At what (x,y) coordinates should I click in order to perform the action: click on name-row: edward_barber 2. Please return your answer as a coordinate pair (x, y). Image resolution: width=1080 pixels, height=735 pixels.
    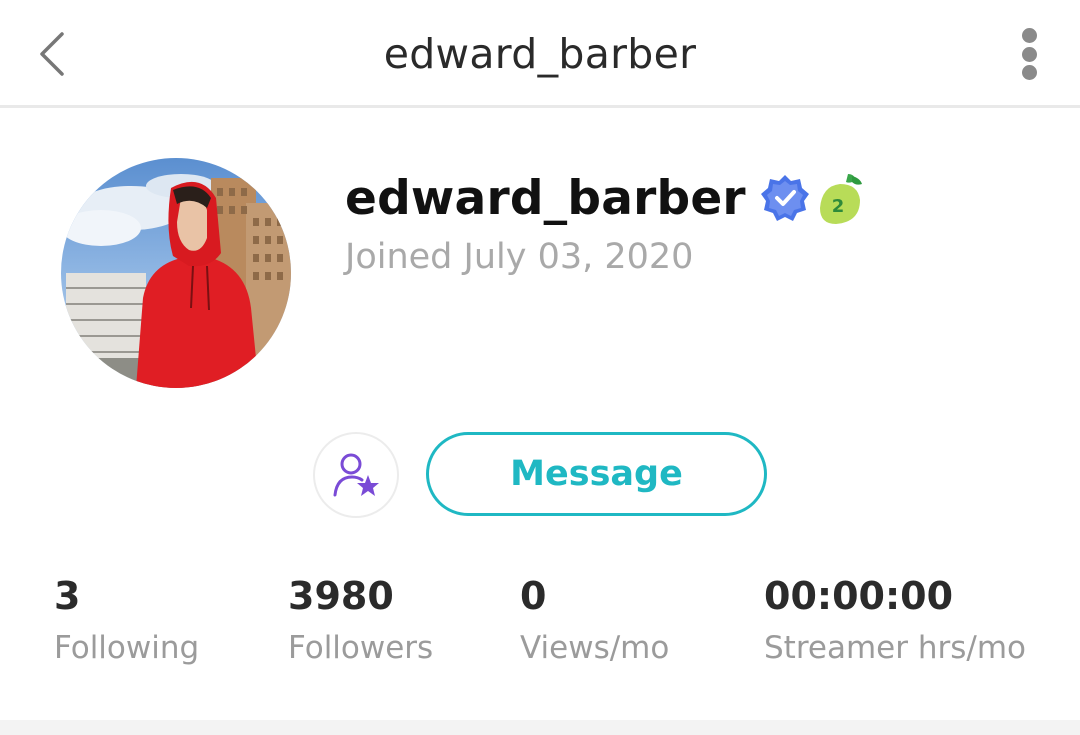
    Looking at the image, I should click on (605, 198).